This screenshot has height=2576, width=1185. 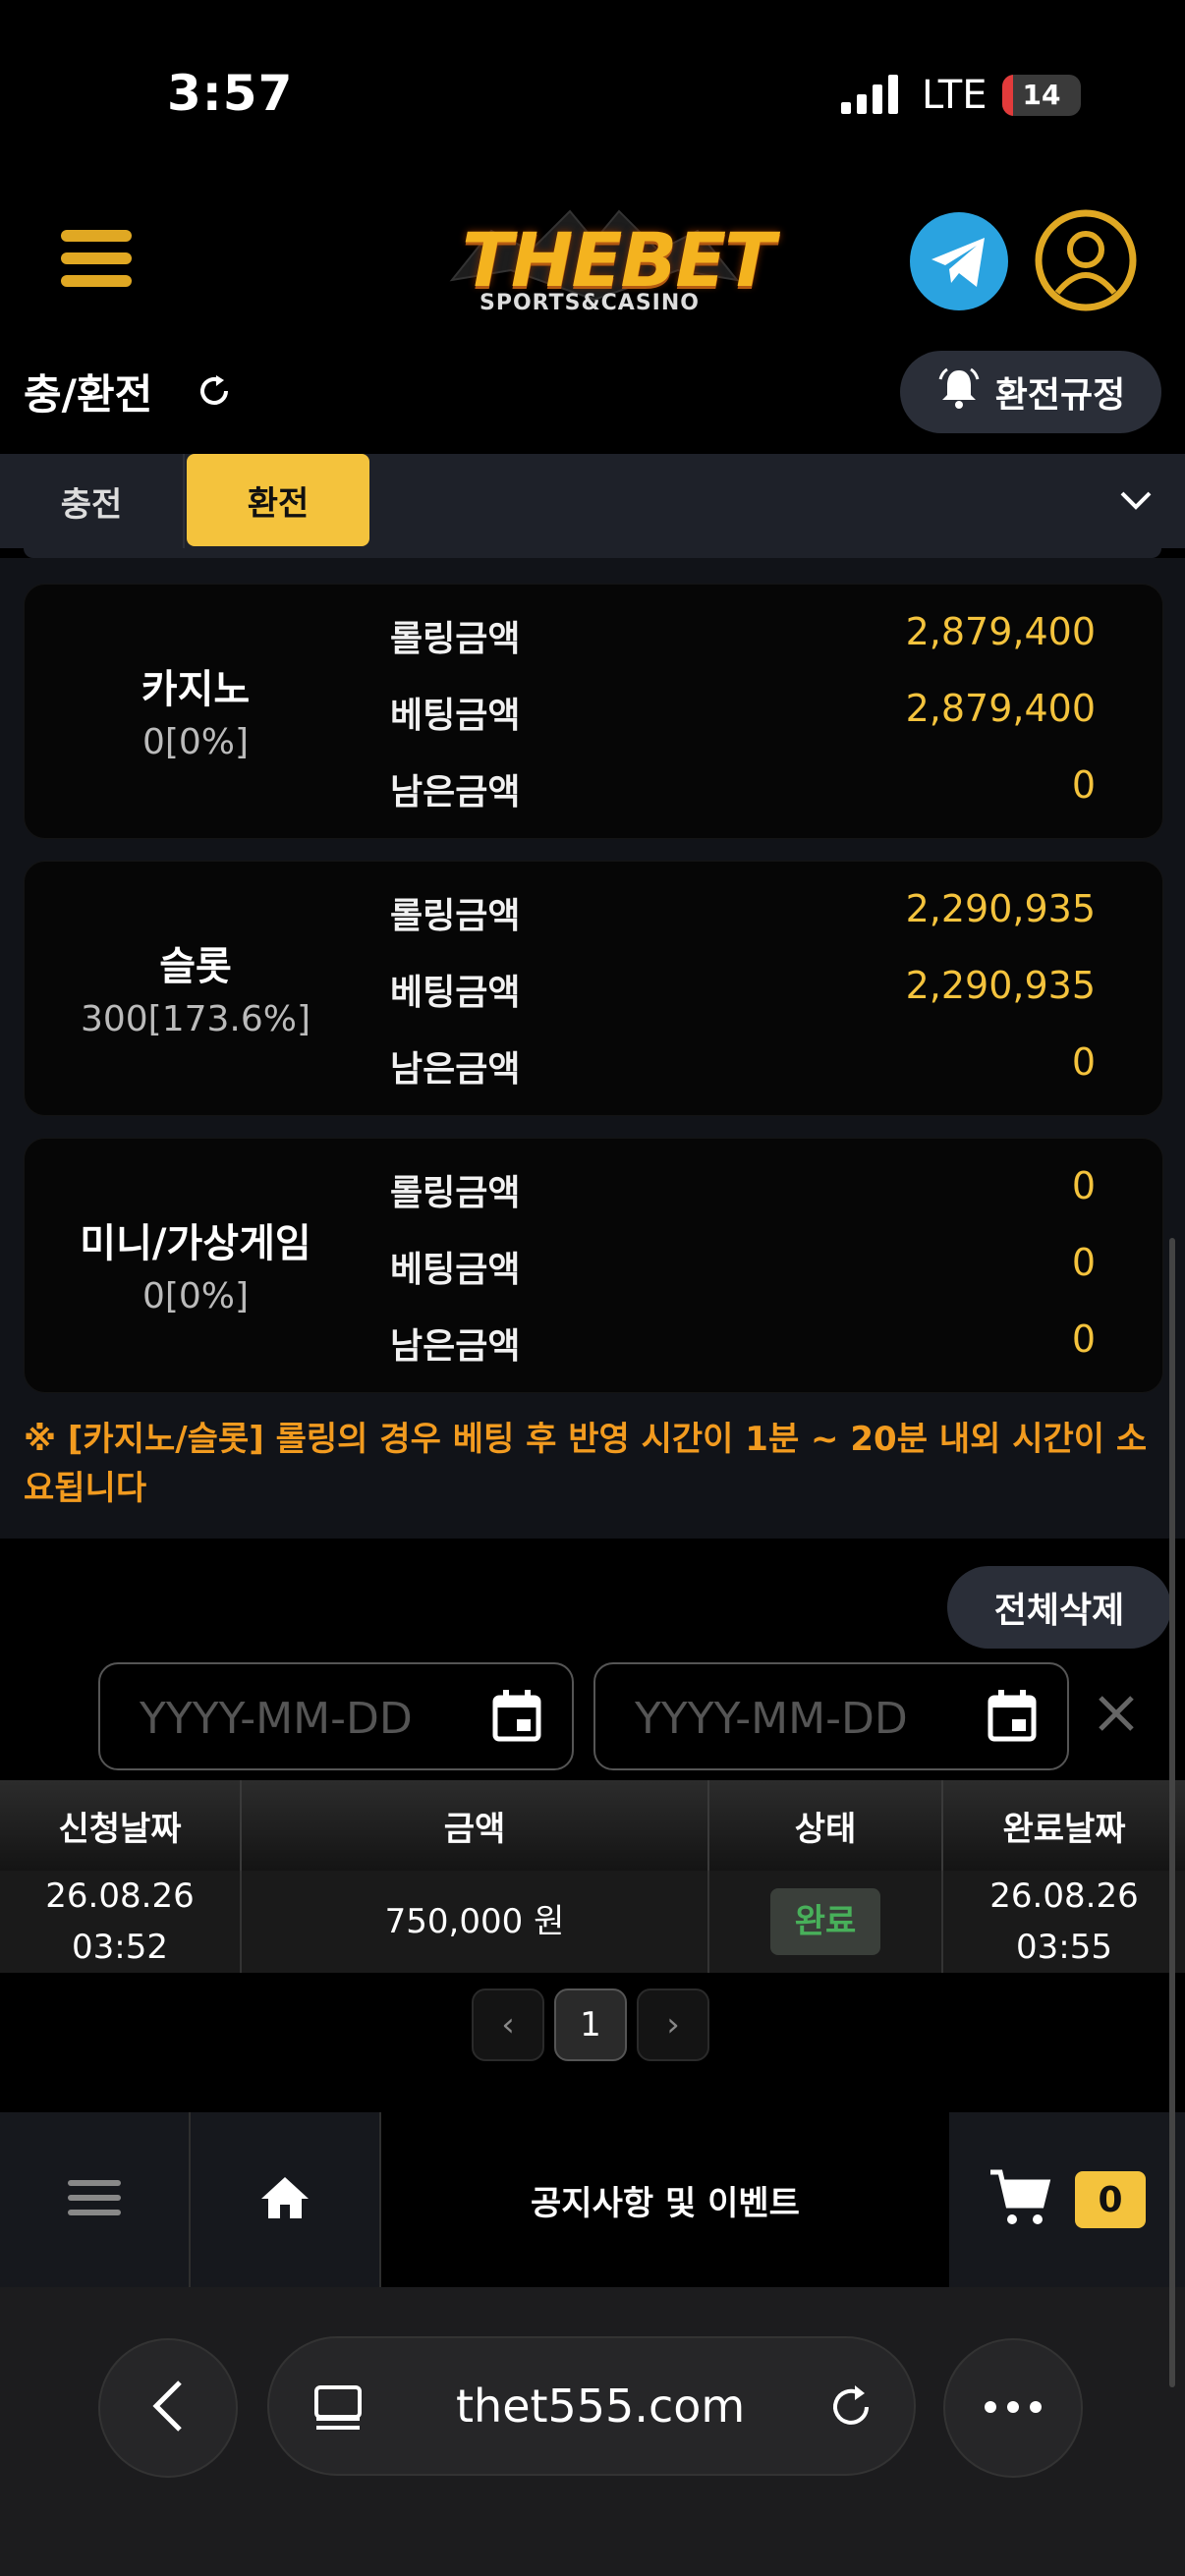 I want to click on more-button, so click(x=1013, y=2408).